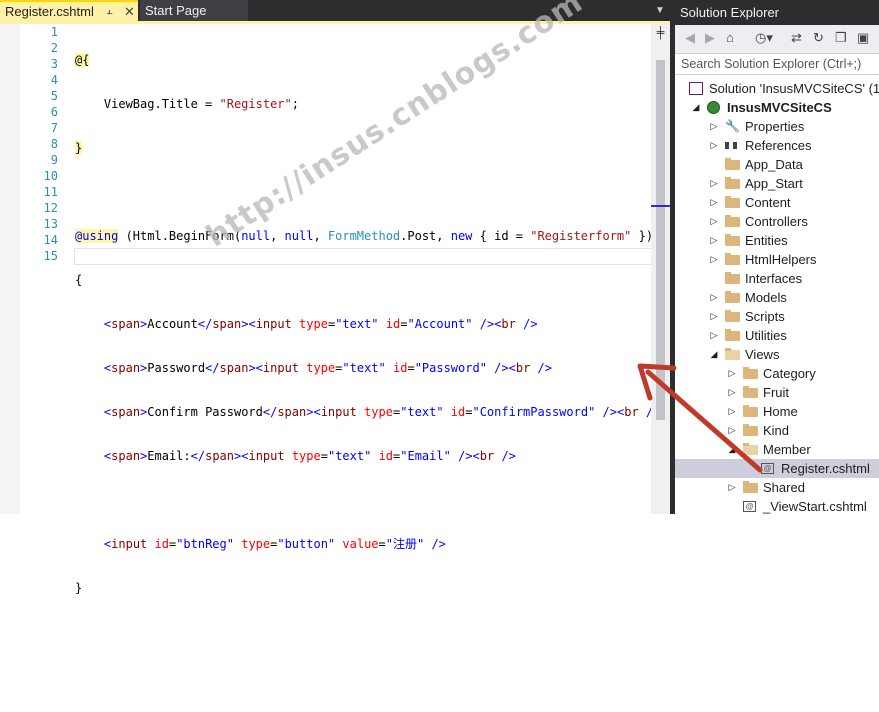  I want to click on tree-item-kind: ▷ Kind, so click(777, 430).